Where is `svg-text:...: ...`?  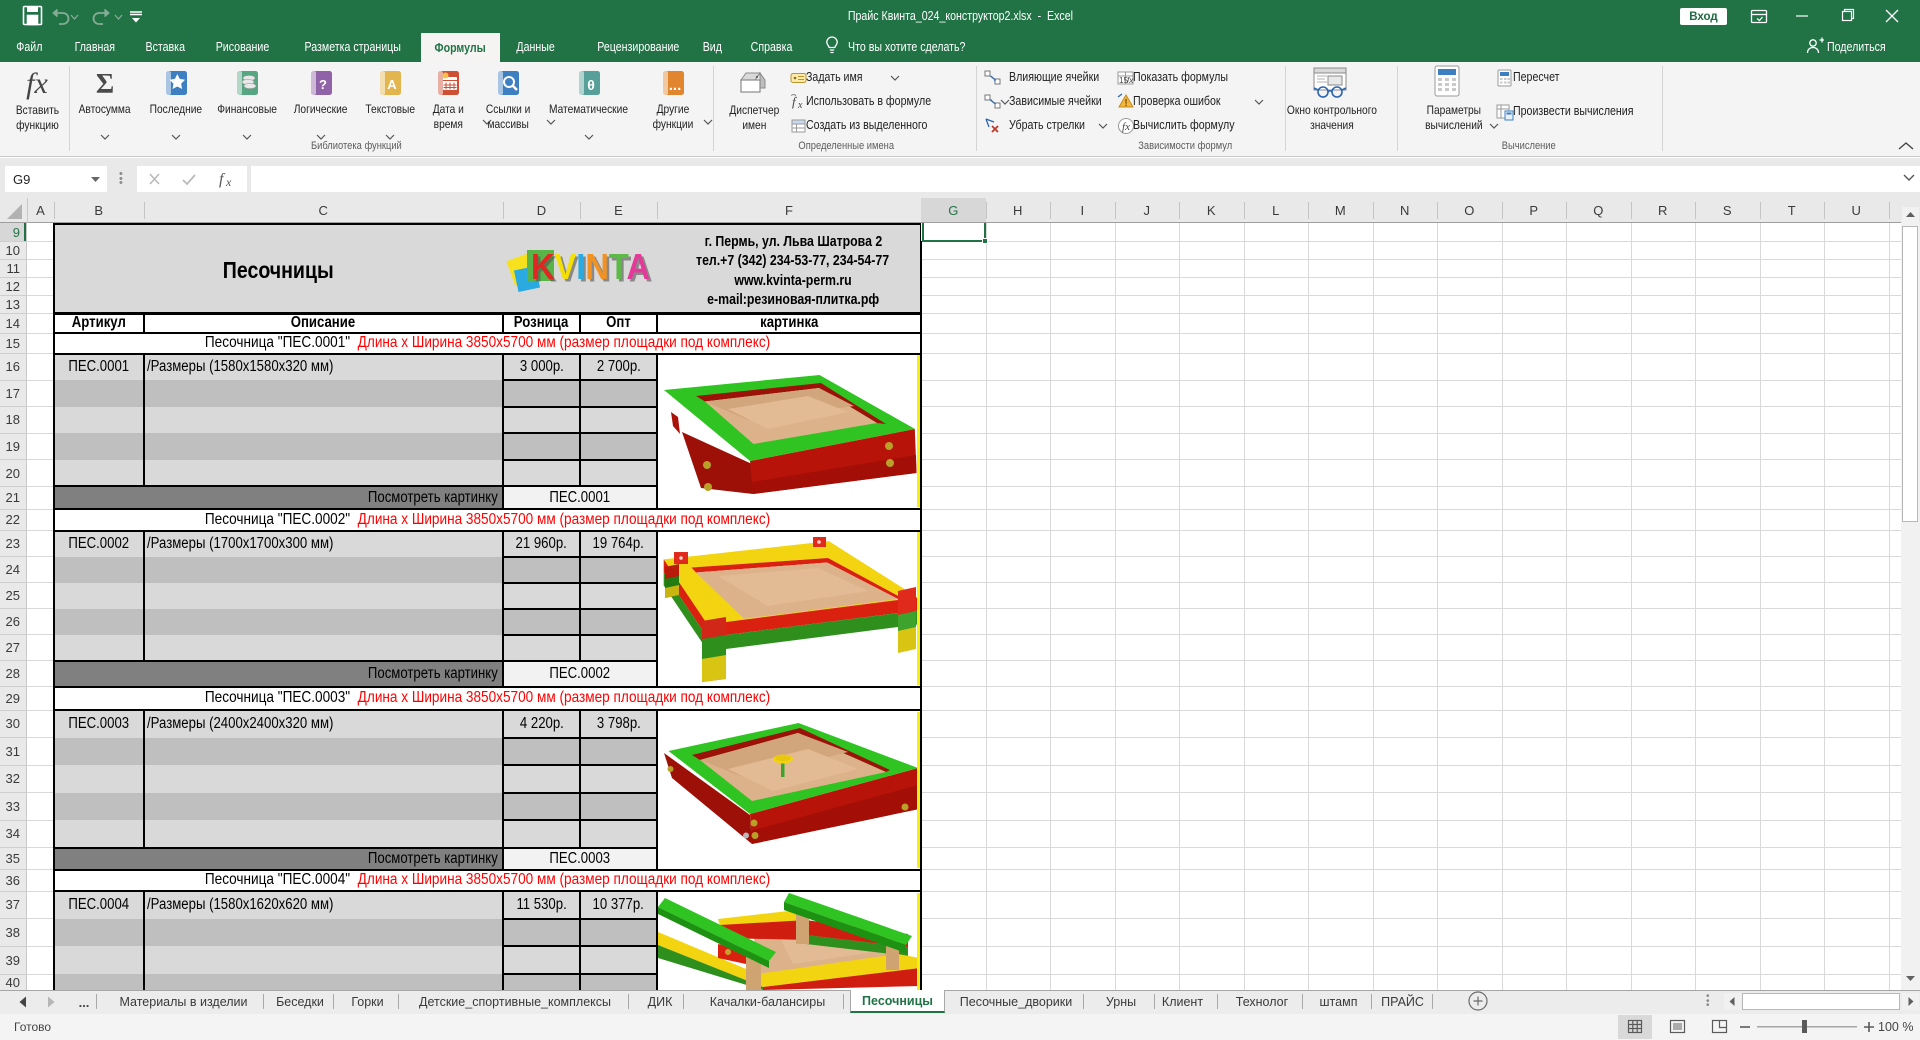
svg-text:...: ... is located at coordinates (675, 85).